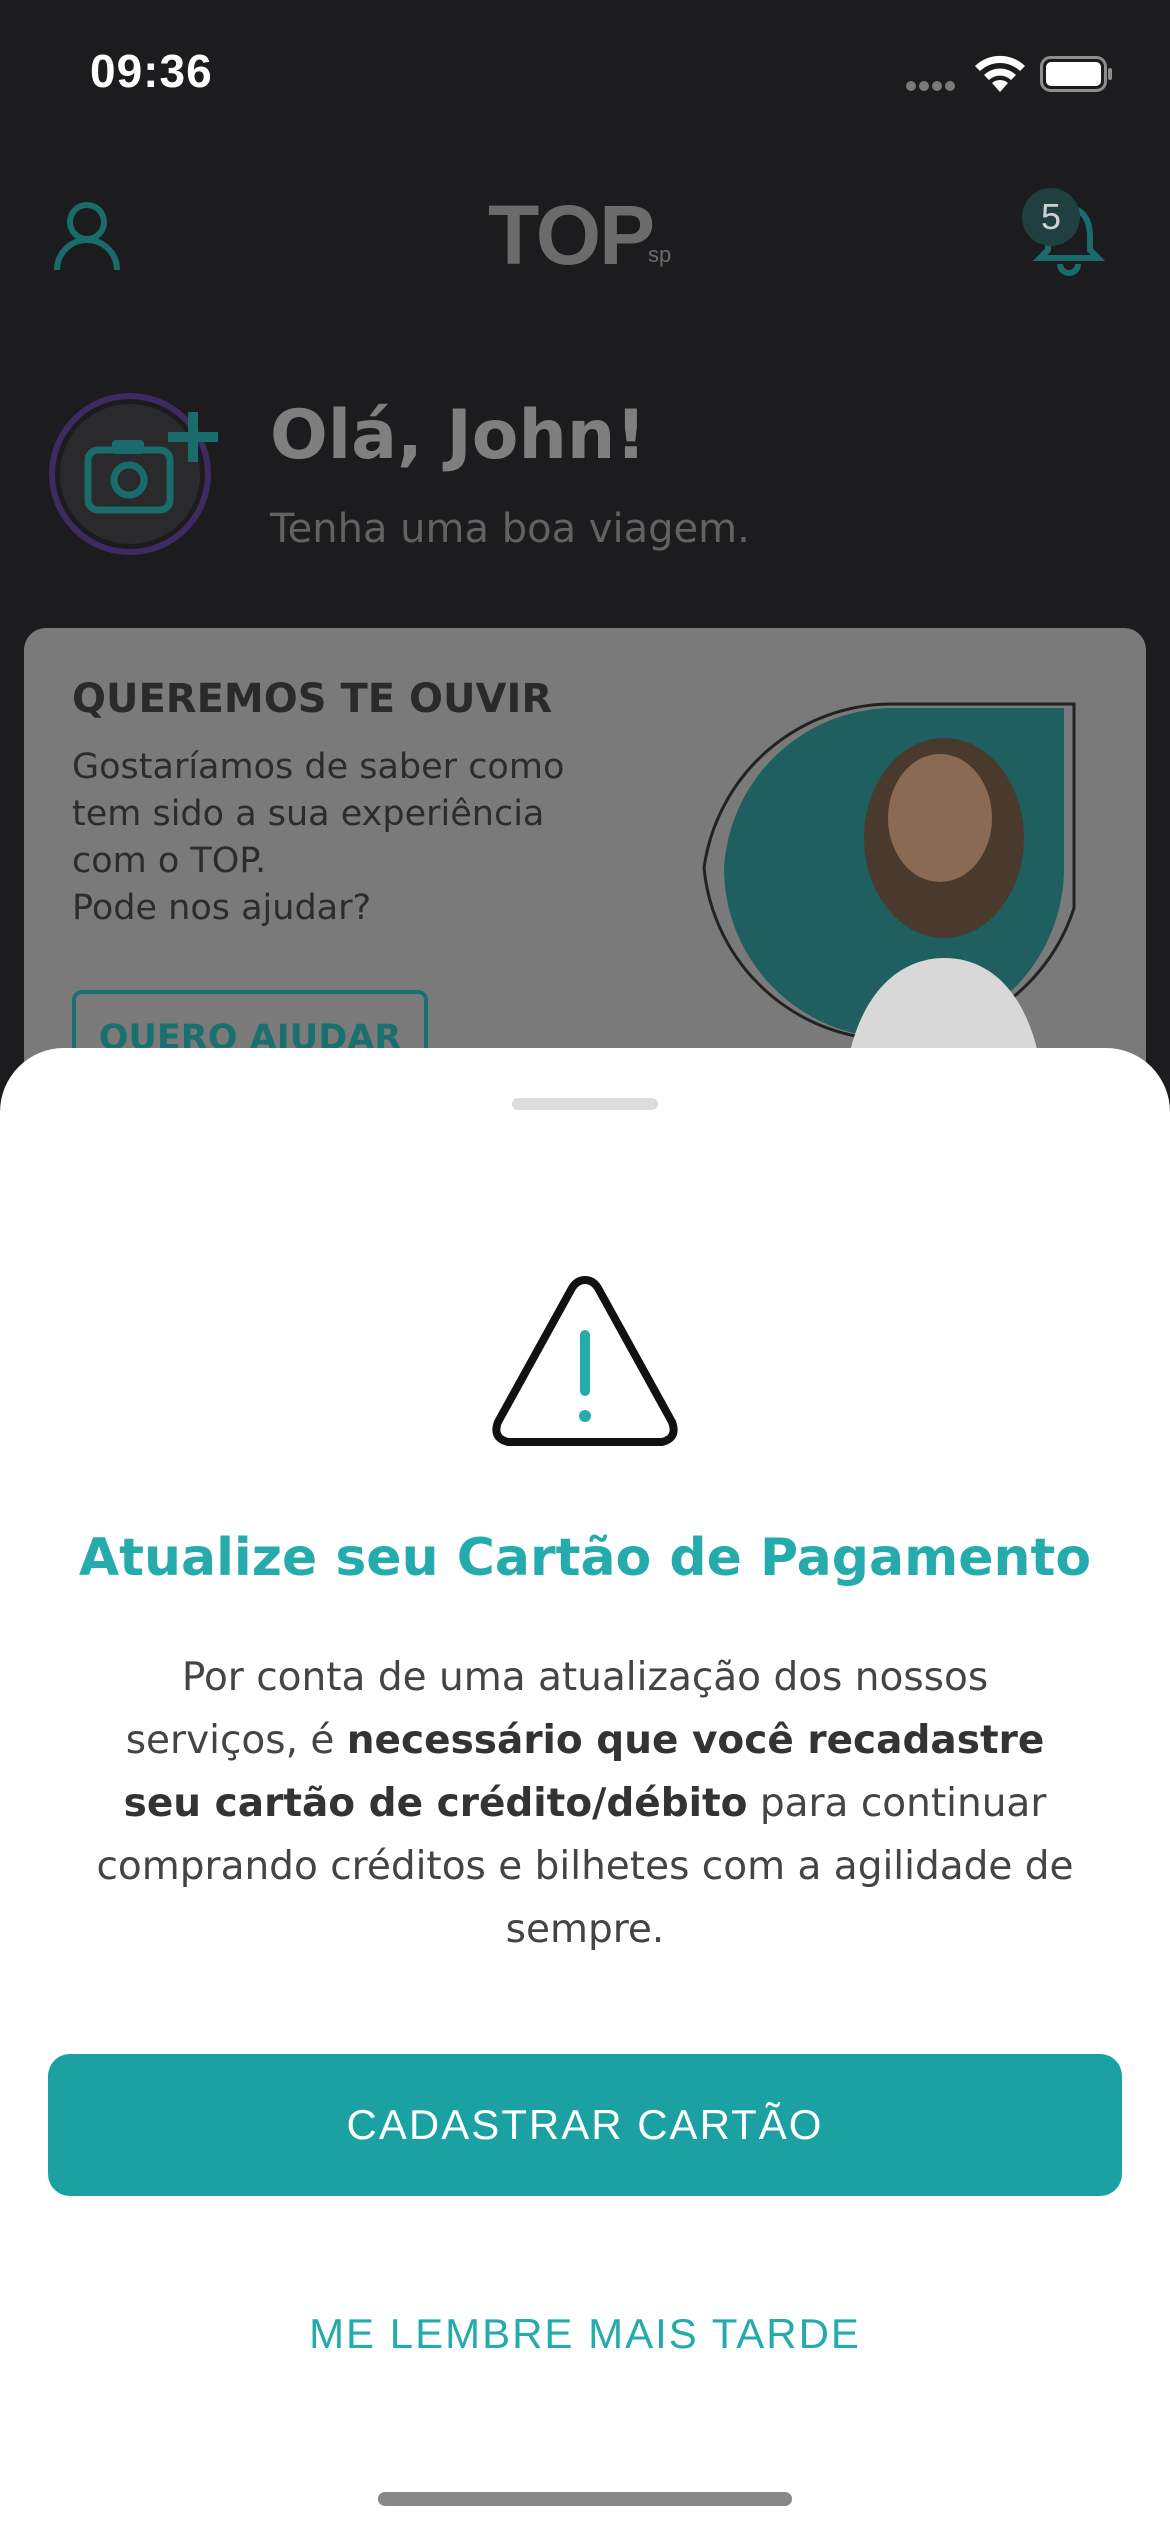 Image resolution: width=1170 pixels, height=2532 pixels. Describe the element at coordinates (1076, 74) in the screenshot. I see `battery-icon` at that location.